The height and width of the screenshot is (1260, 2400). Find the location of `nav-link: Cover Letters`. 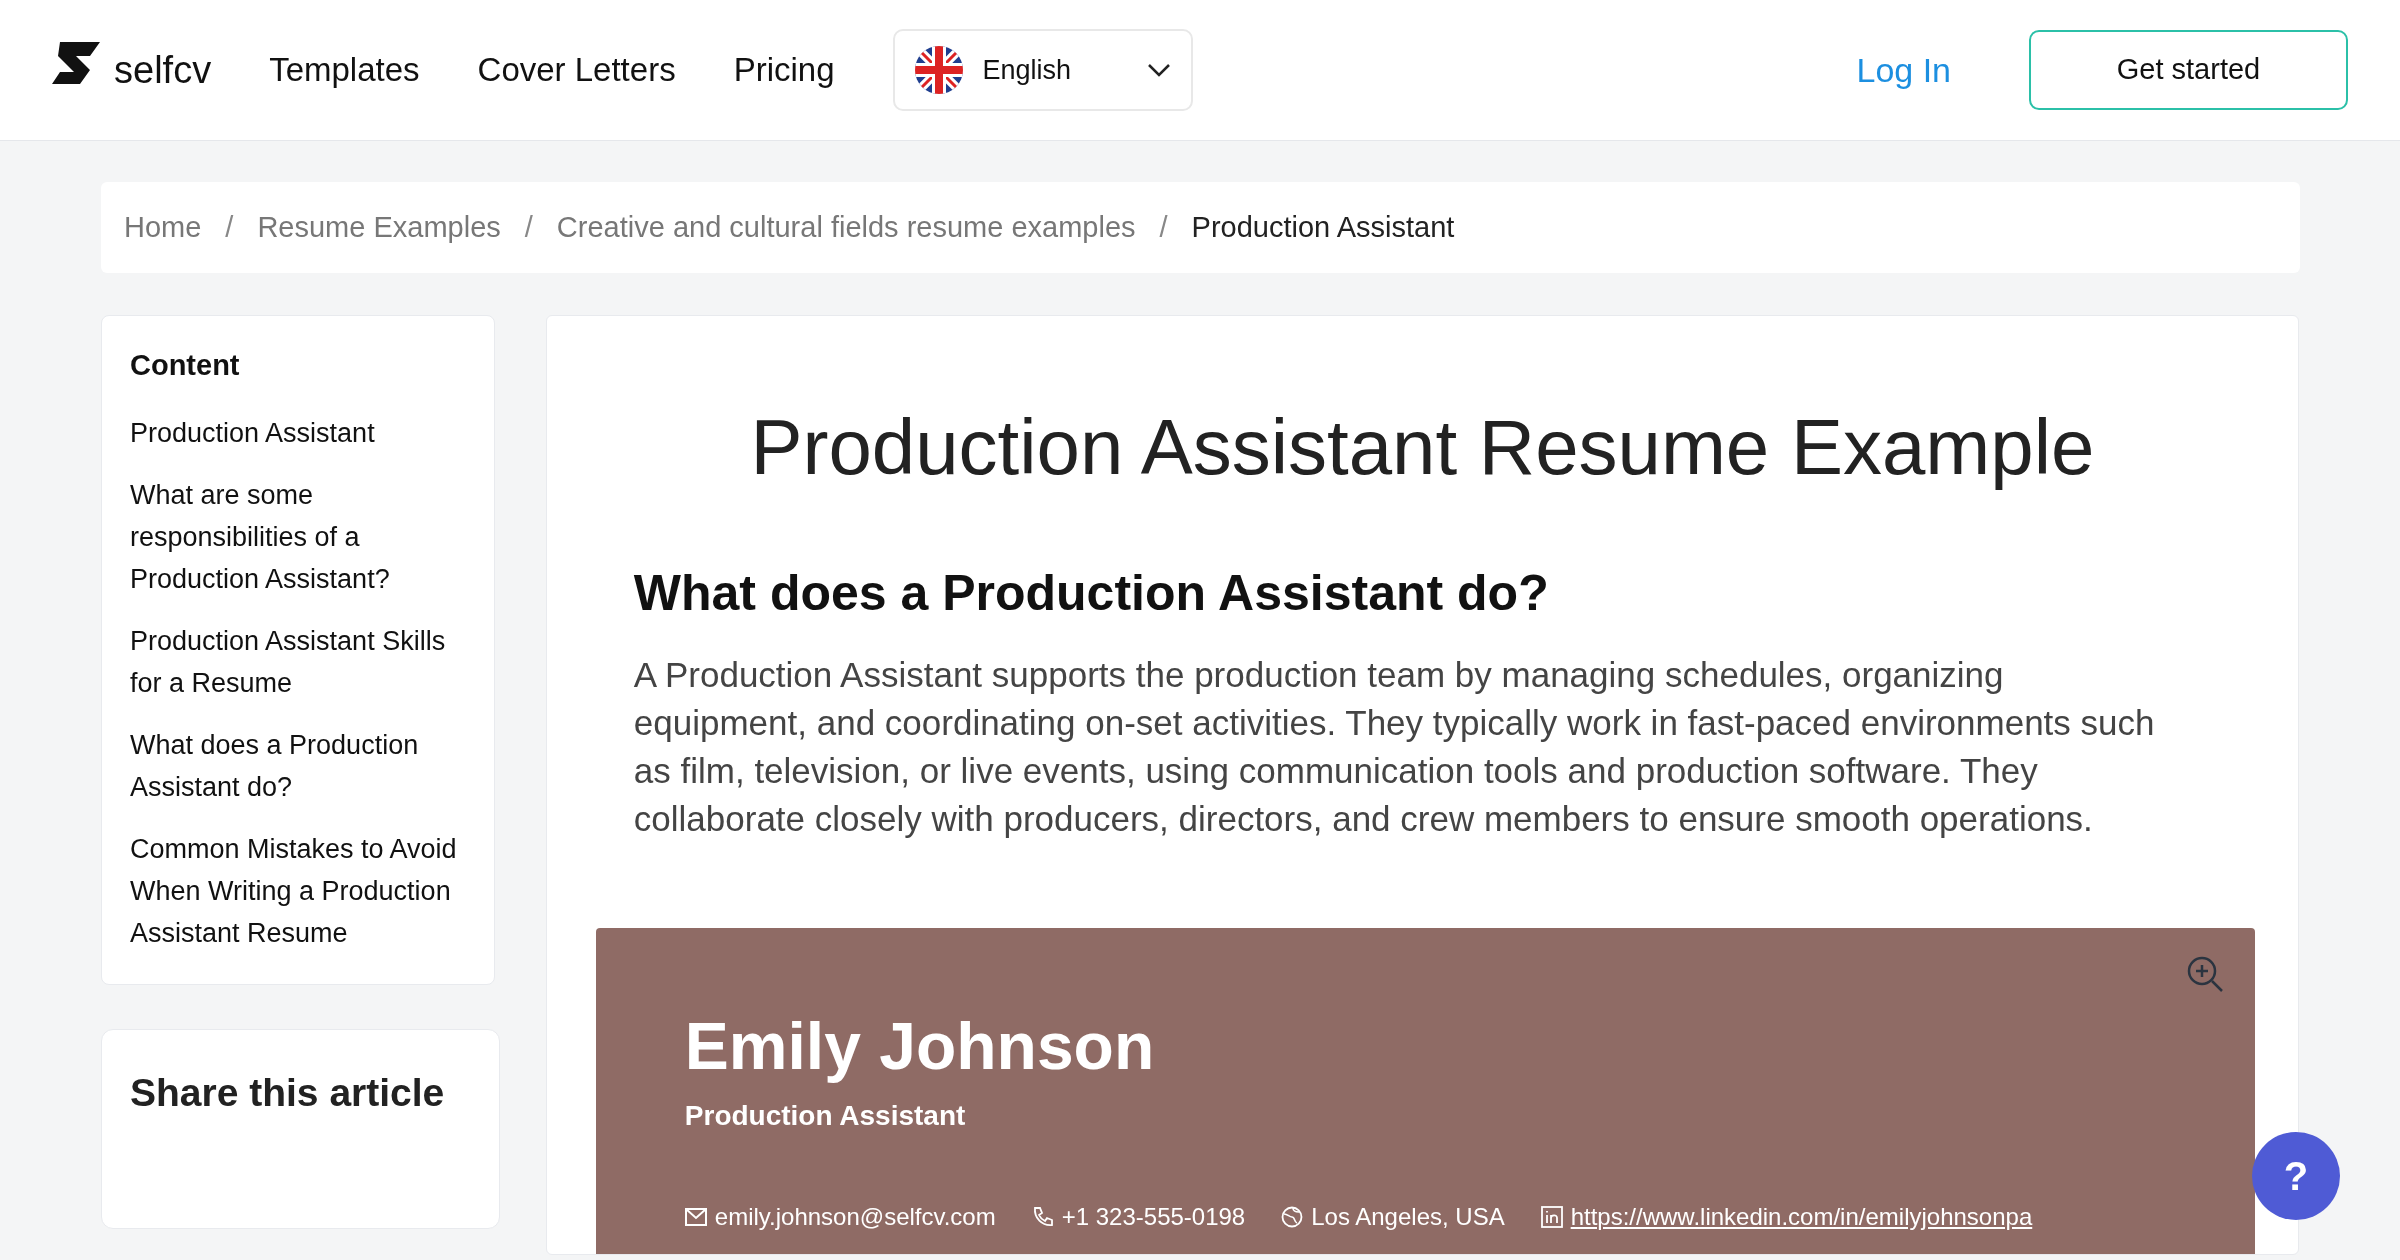

nav-link: Cover Letters is located at coordinates (576, 70).